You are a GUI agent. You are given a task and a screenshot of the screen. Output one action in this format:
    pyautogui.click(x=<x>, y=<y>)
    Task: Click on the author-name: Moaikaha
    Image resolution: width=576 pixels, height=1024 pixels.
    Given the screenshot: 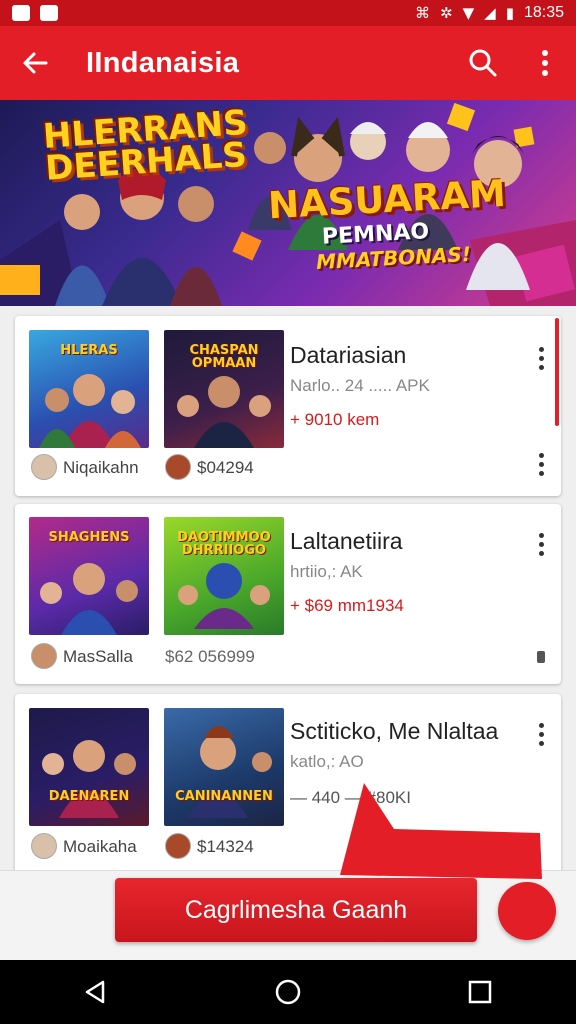 What is the action you would take?
    pyautogui.click(x=100, y=846)
    